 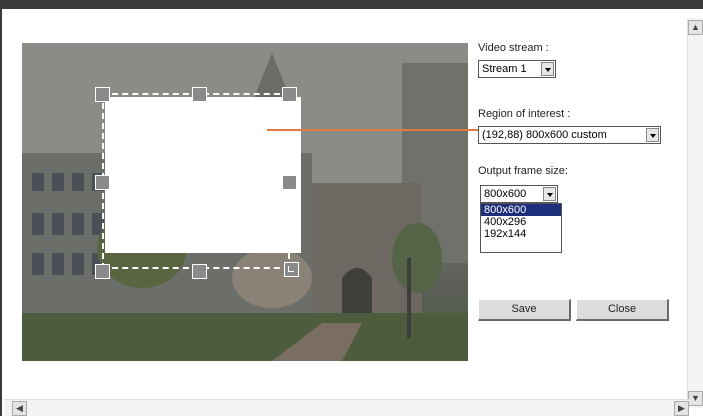 I want to click on scroll-right-icon: ▶, so click(x=681, y=408).